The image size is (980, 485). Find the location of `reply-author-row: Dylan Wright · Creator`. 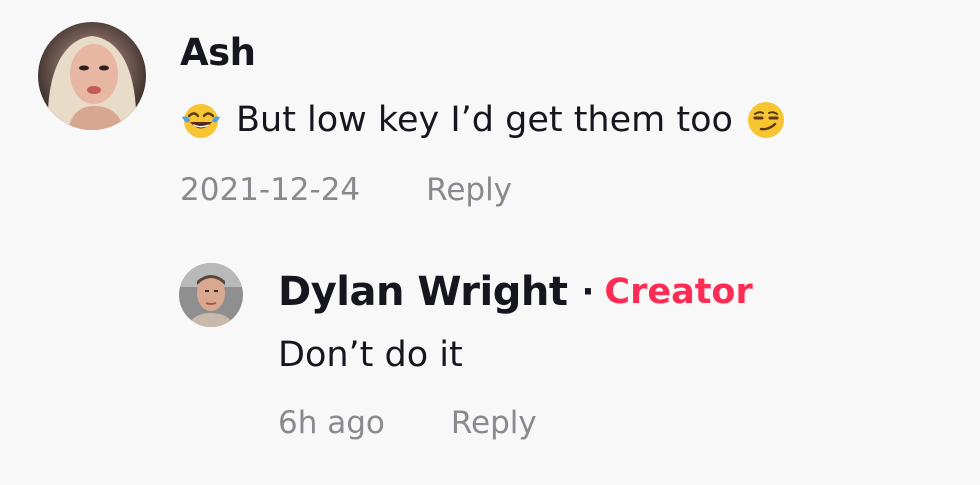

reply-author-row: Dylan Wright · Creator is located at coordinates (515, 292).